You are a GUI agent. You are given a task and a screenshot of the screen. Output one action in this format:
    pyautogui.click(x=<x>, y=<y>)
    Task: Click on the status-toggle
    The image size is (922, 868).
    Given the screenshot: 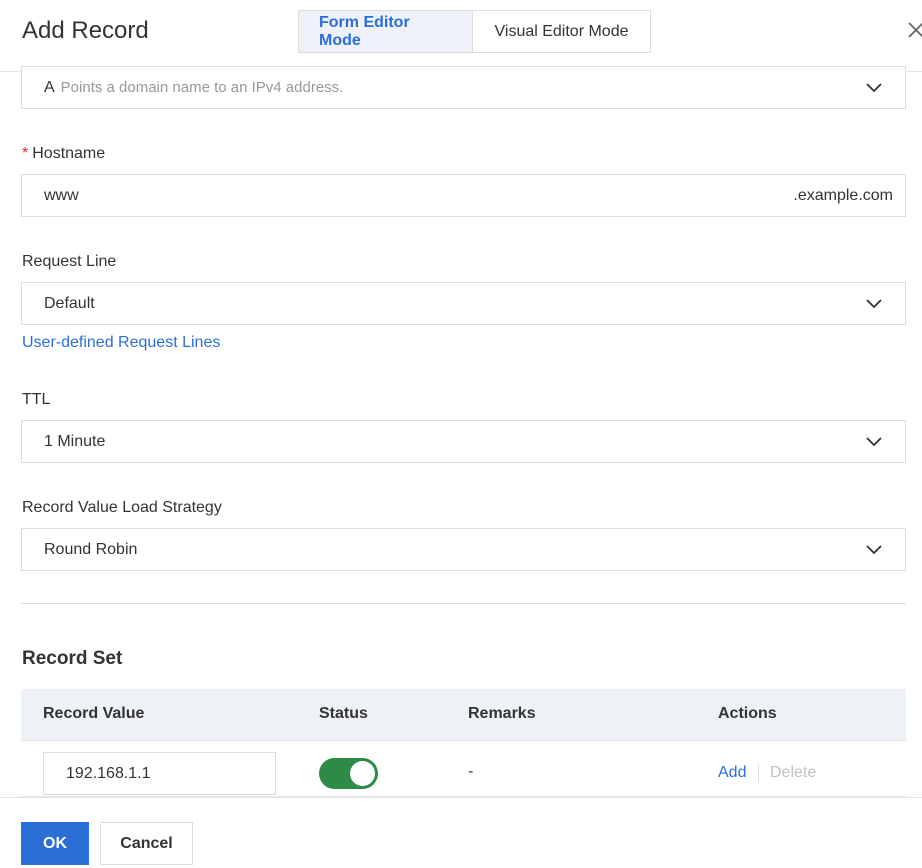 What is the action you would take?
    pyautogui.click(x=348, y=773)
    